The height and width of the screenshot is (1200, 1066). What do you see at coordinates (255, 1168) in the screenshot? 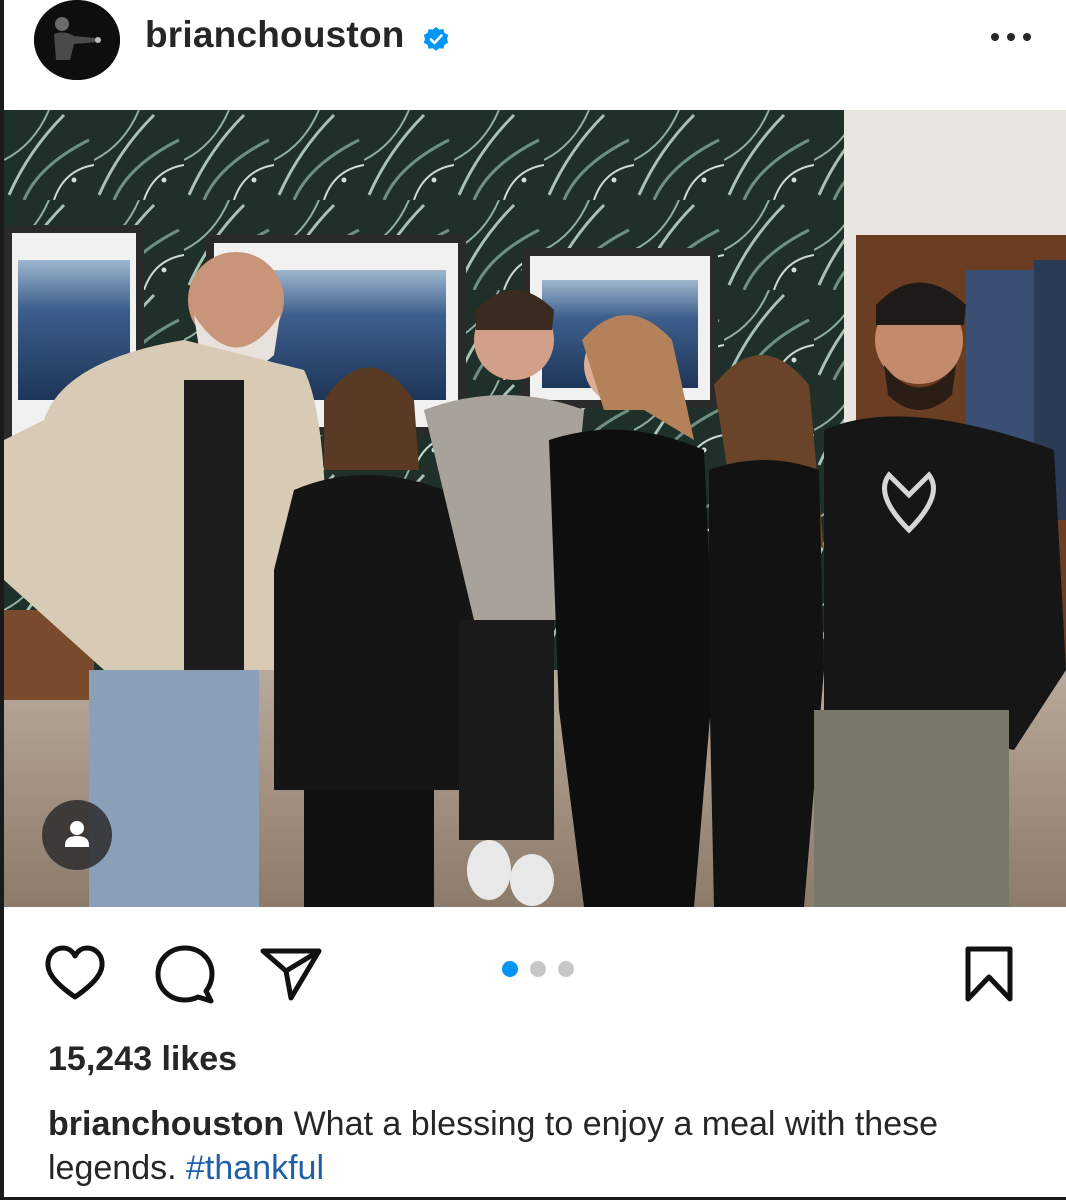
I see `caption-hashtag: #thankful` at bounding box center [255, 1168].